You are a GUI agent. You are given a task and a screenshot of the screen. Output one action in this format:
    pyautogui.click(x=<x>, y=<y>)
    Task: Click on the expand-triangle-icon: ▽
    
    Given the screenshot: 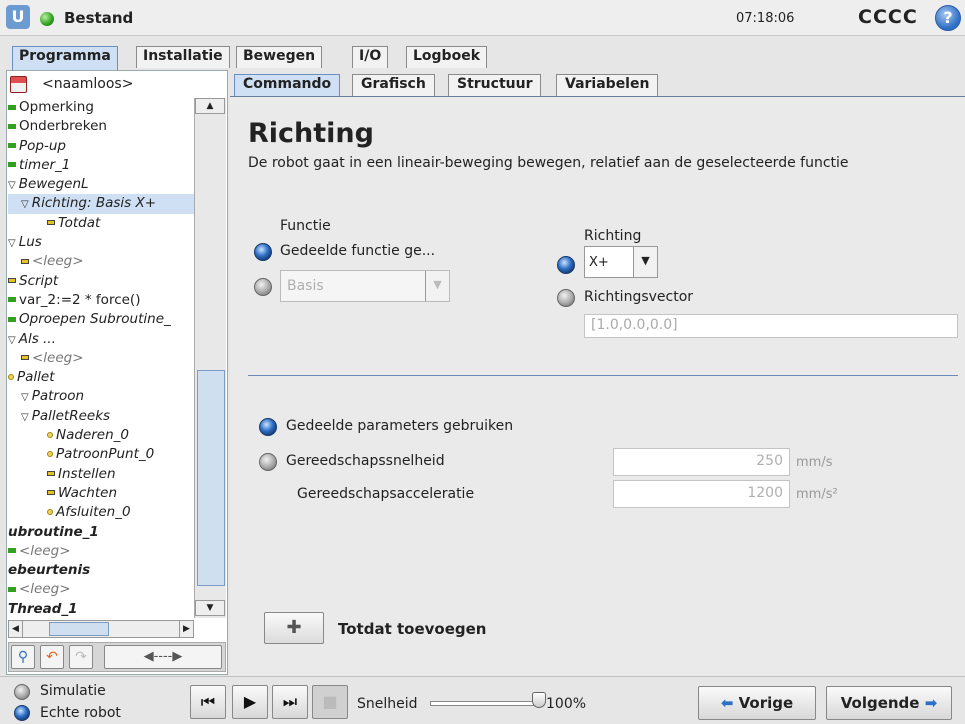 What is the action you would take?
    pyautogui.click(x=12, y=186)
    